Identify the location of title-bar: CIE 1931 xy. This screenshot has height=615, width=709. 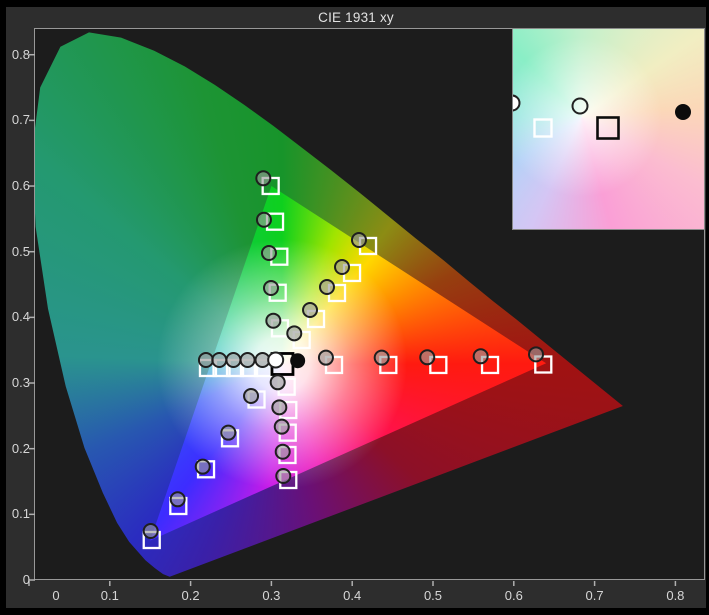
(356, 18).